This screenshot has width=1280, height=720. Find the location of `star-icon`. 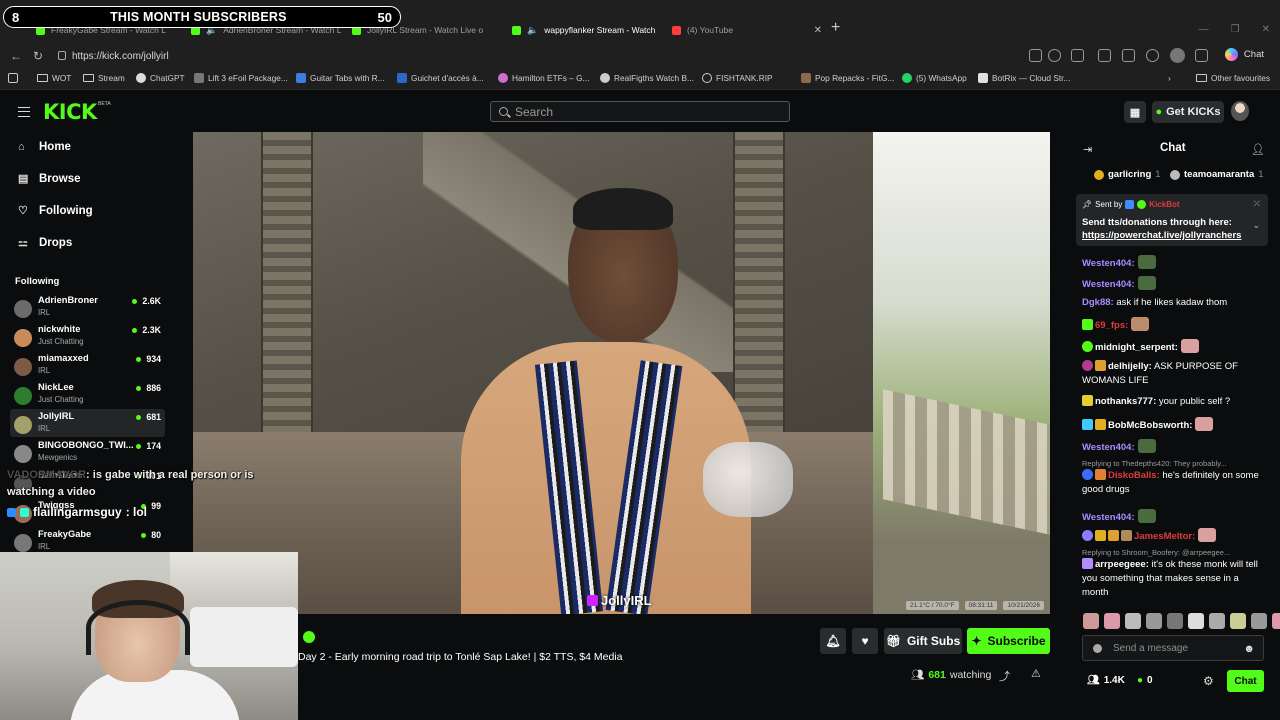

star-icon is located at coordinates (1054, 55).